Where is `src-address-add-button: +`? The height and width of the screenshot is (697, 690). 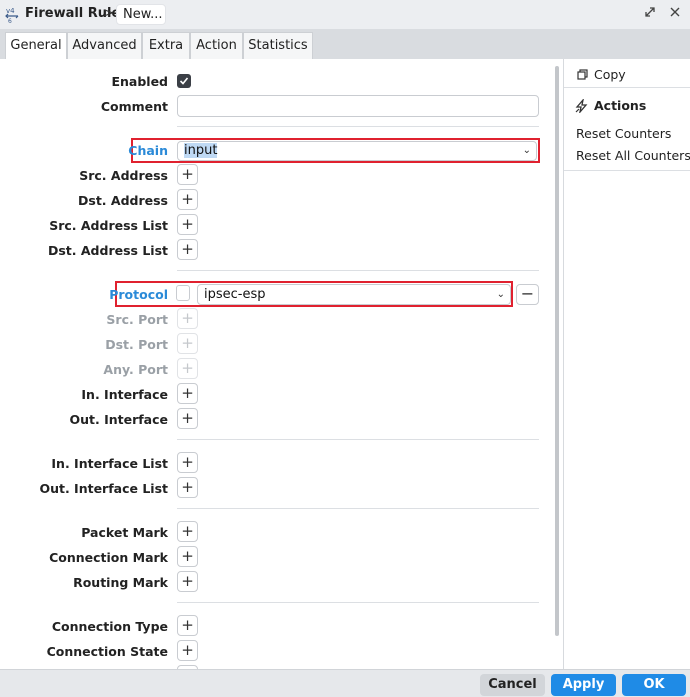
src-address-add-button: + is located at coordinates (187, 174).